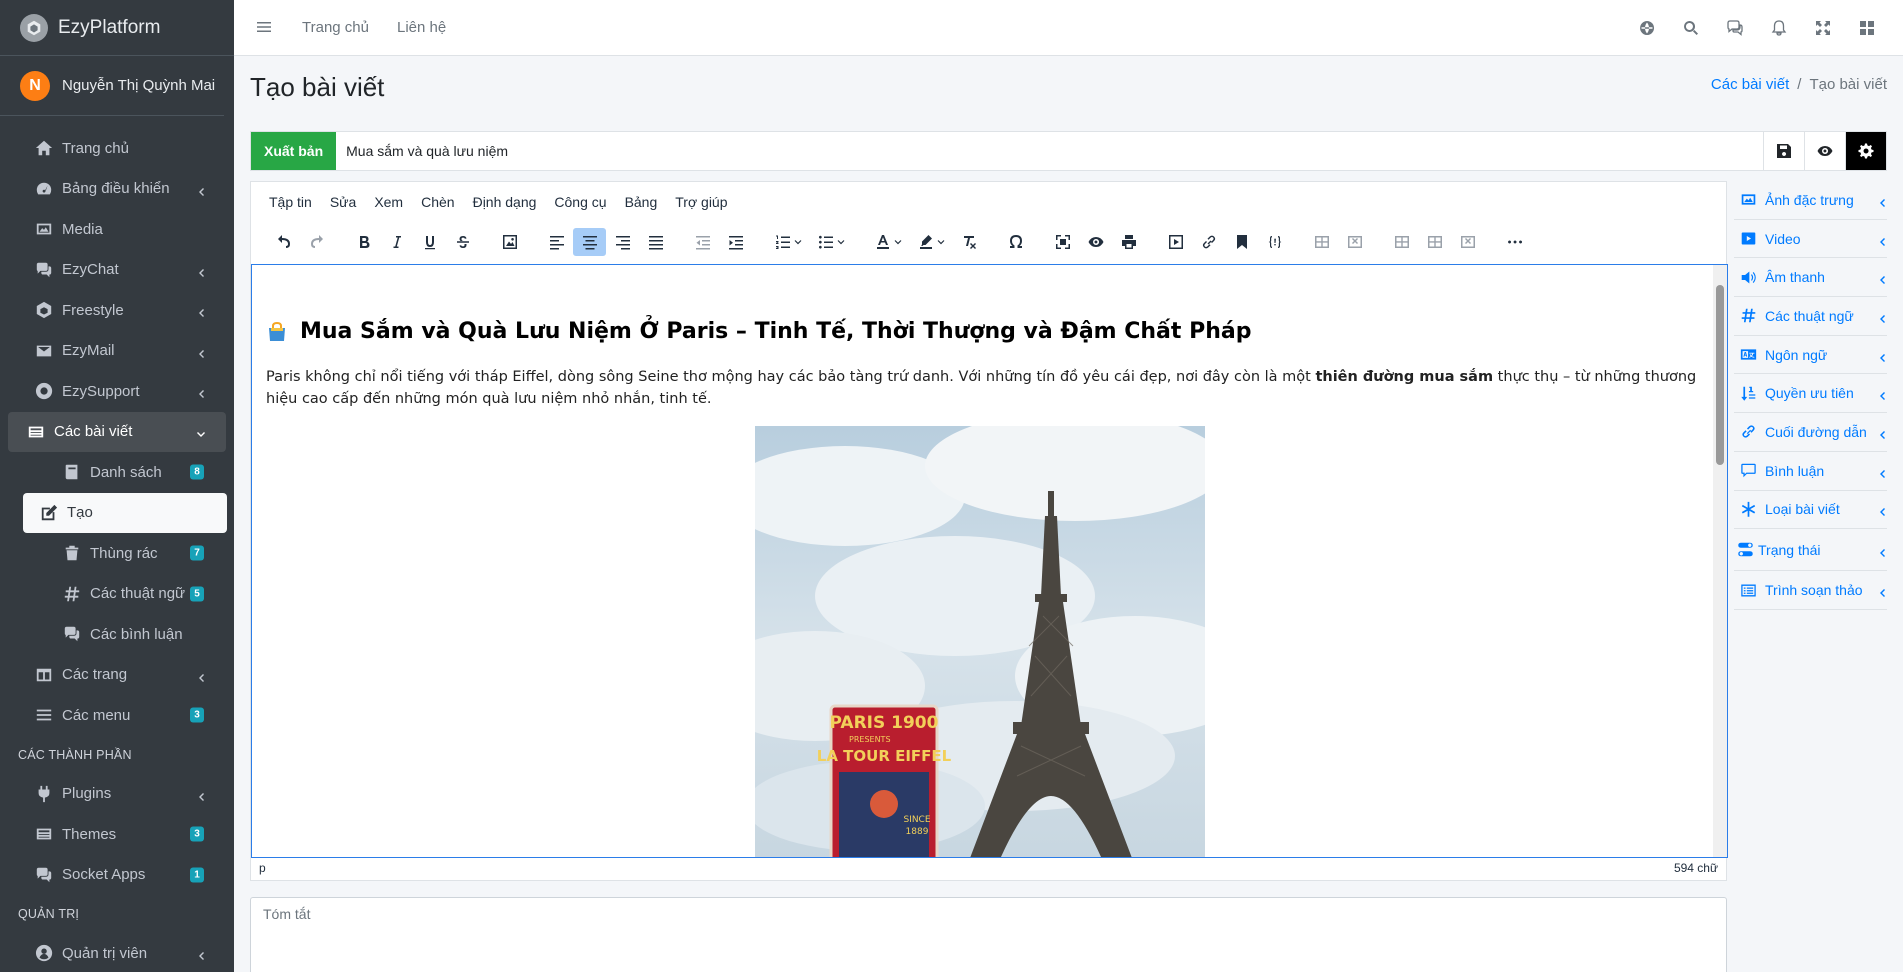  I want to click on sidebar-item-label: Bảng điều khiển, so click(116, 189).